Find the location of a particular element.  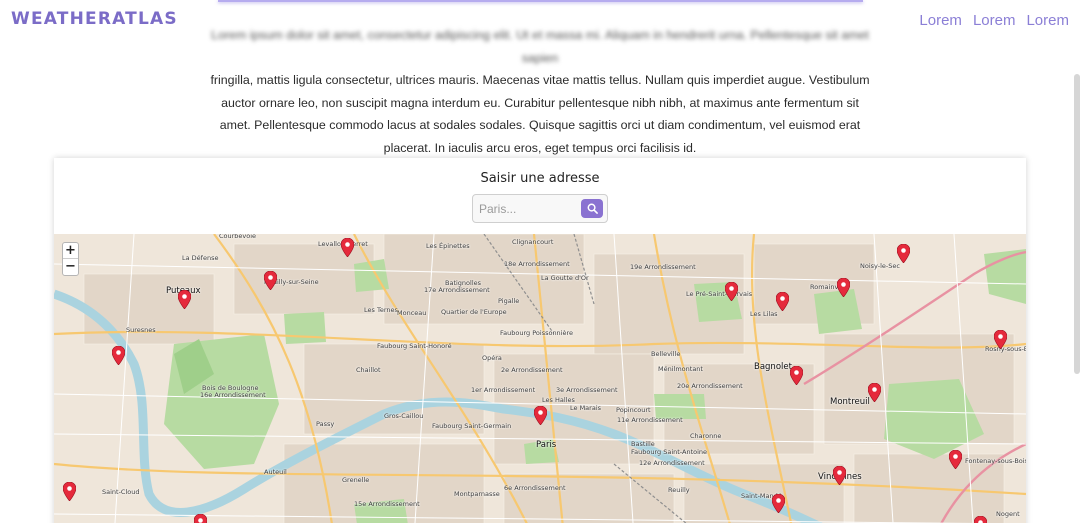

zoom-in-button: + is located at coordinates (70, 251).